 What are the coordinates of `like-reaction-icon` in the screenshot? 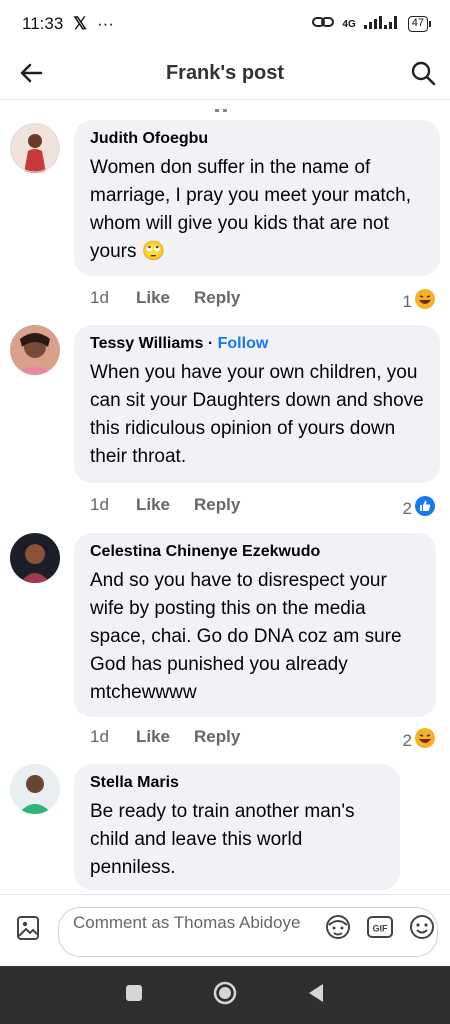 It's located at (425, 508).